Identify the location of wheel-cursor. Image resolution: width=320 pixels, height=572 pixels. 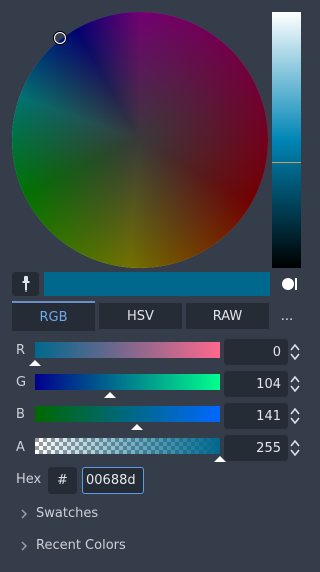
(60, 38).